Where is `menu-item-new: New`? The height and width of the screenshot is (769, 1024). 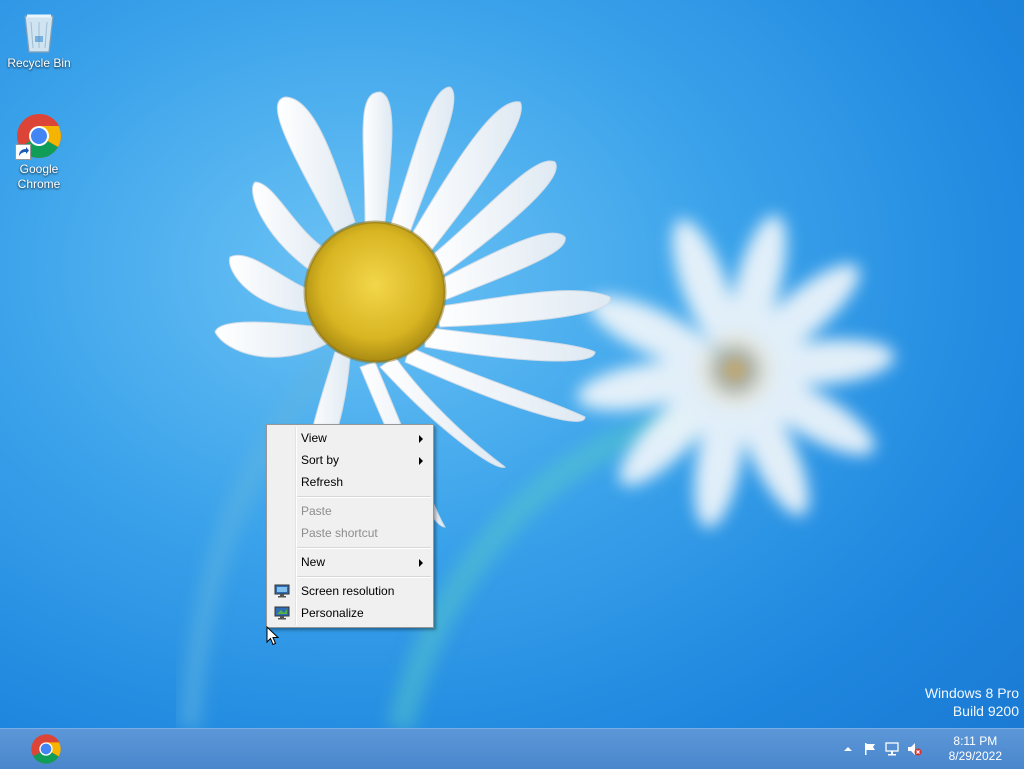
menu-item-new: New is located at coordinates (350, 562).